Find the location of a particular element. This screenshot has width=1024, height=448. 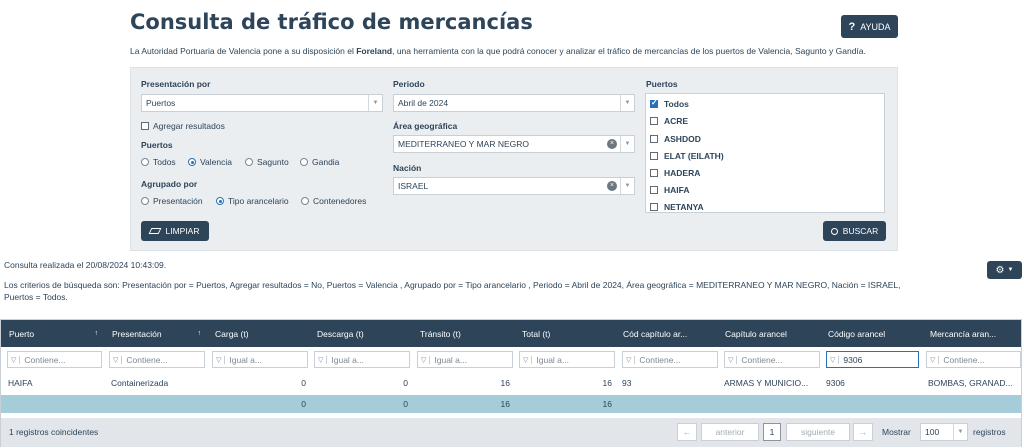

last-page-button: → is located at coordinates (863, 432).